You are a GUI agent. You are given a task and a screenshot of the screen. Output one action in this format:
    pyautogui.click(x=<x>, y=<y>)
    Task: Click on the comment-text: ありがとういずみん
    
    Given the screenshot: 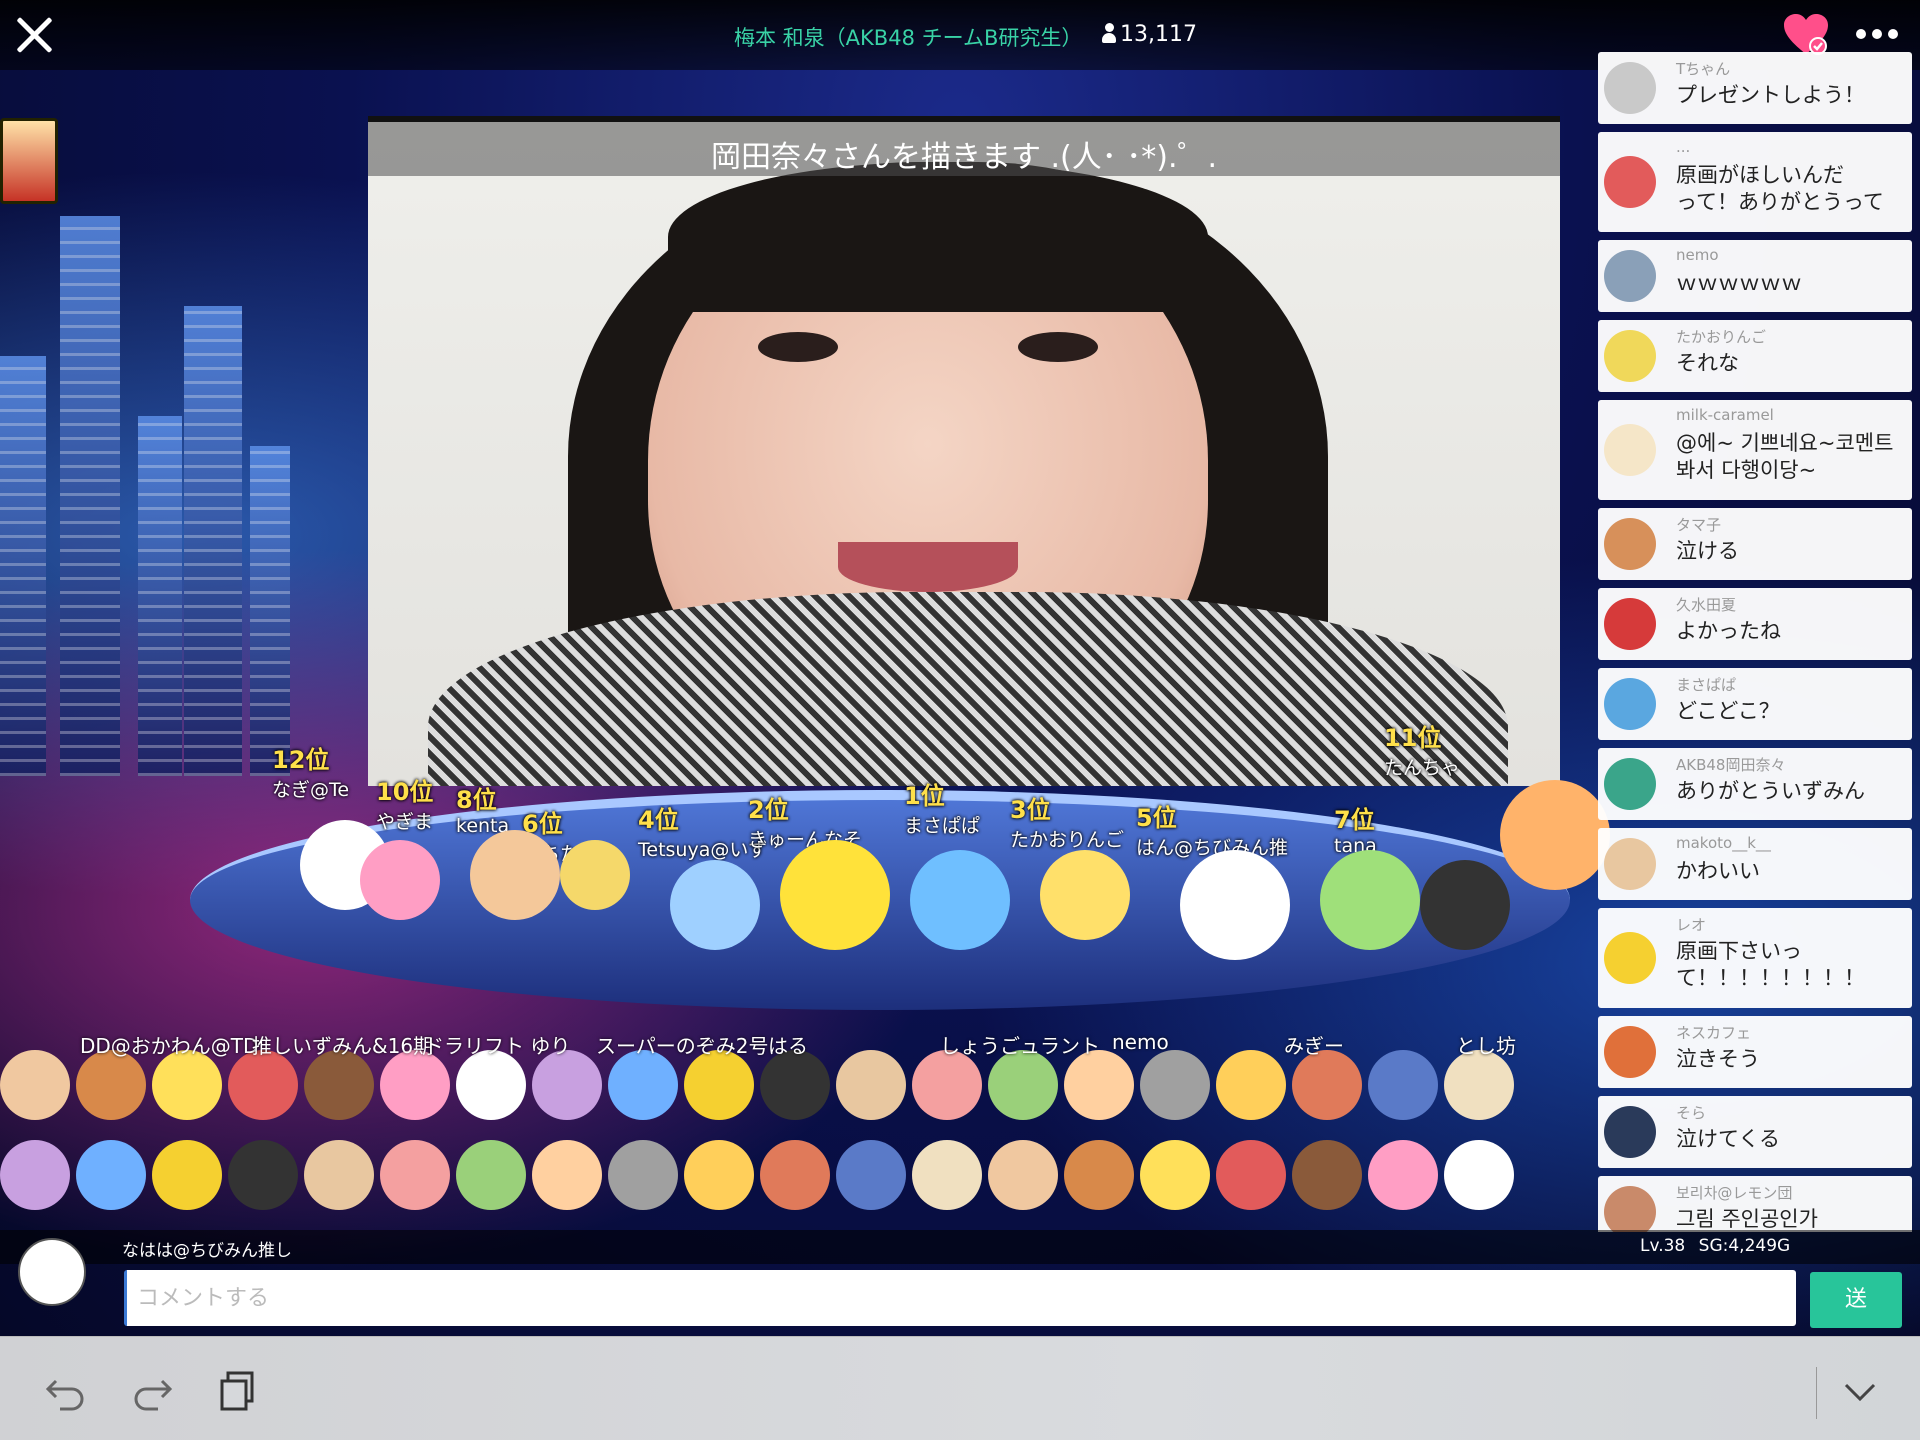 What is the action you would take?
    pyautogui.click(x=1770, y=791)
    